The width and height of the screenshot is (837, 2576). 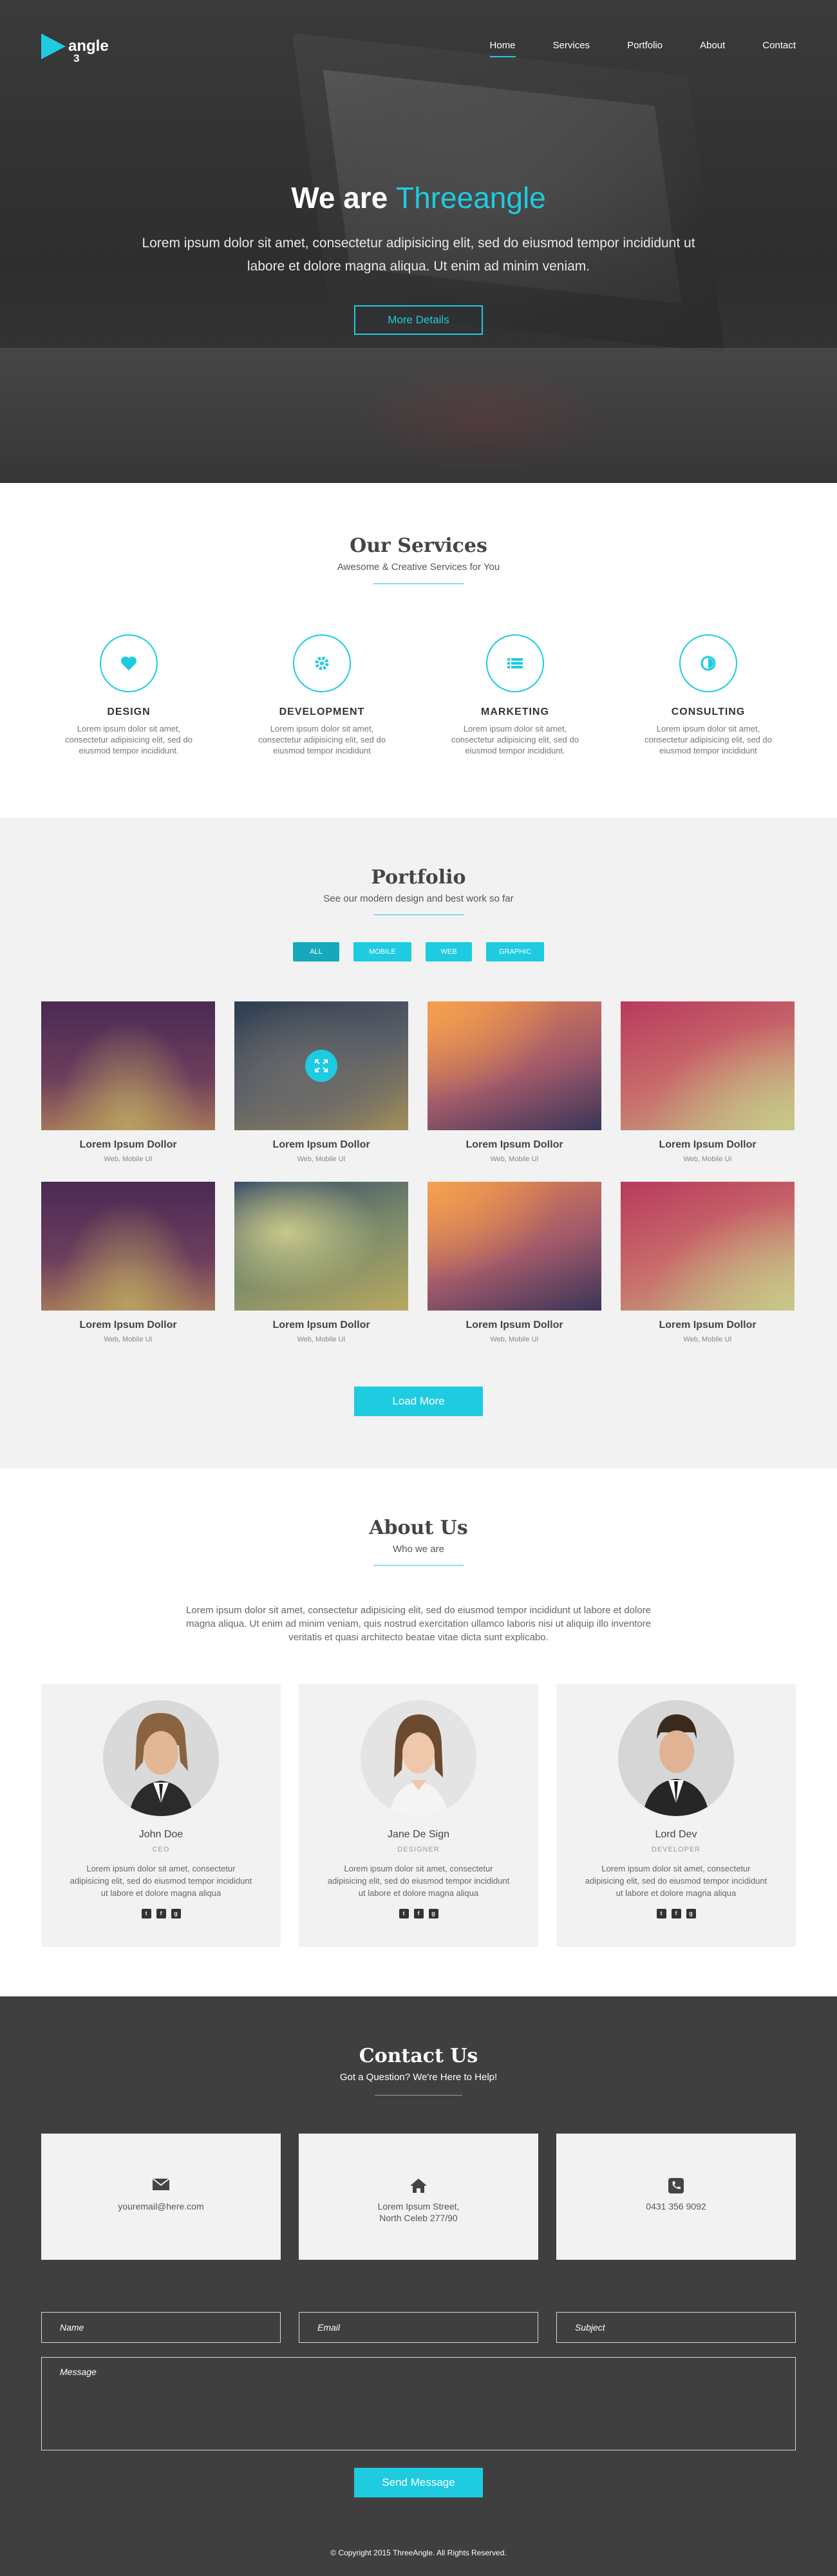 I want to click on home-icon, so click(x=418, y=2187).